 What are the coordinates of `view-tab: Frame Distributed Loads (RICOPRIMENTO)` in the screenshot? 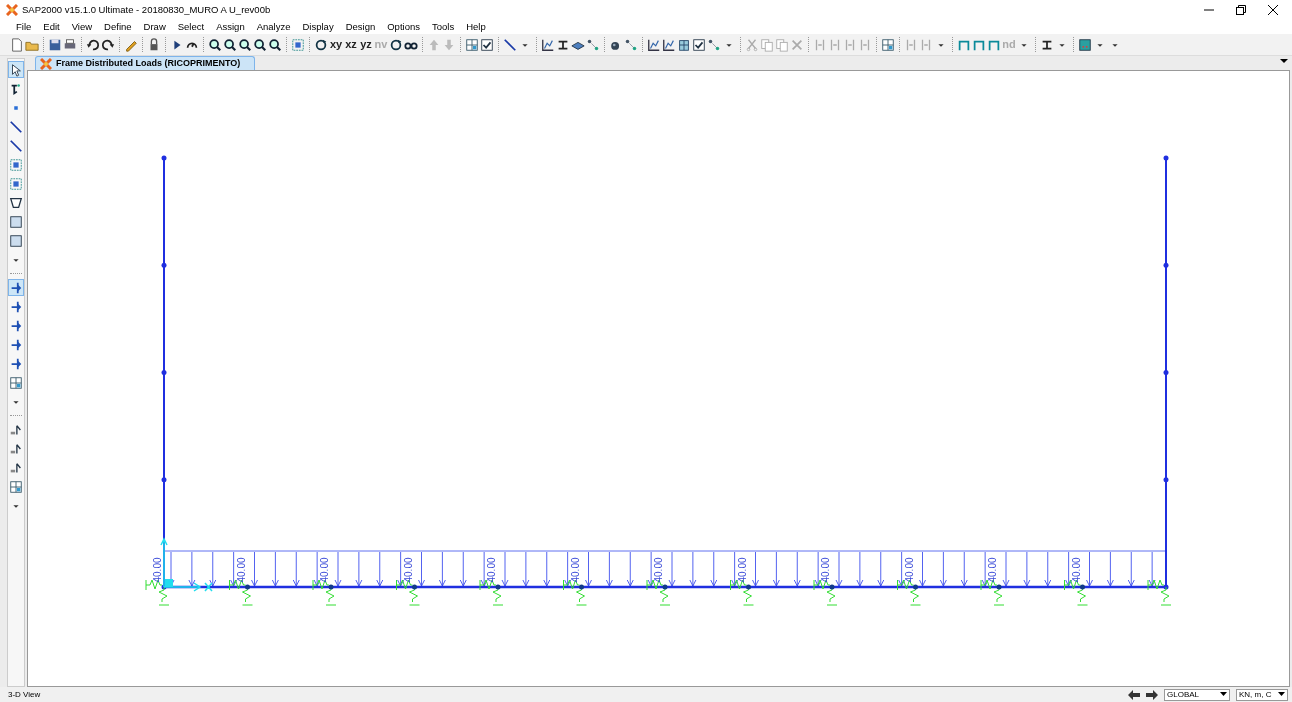 It's located at (145, 63).